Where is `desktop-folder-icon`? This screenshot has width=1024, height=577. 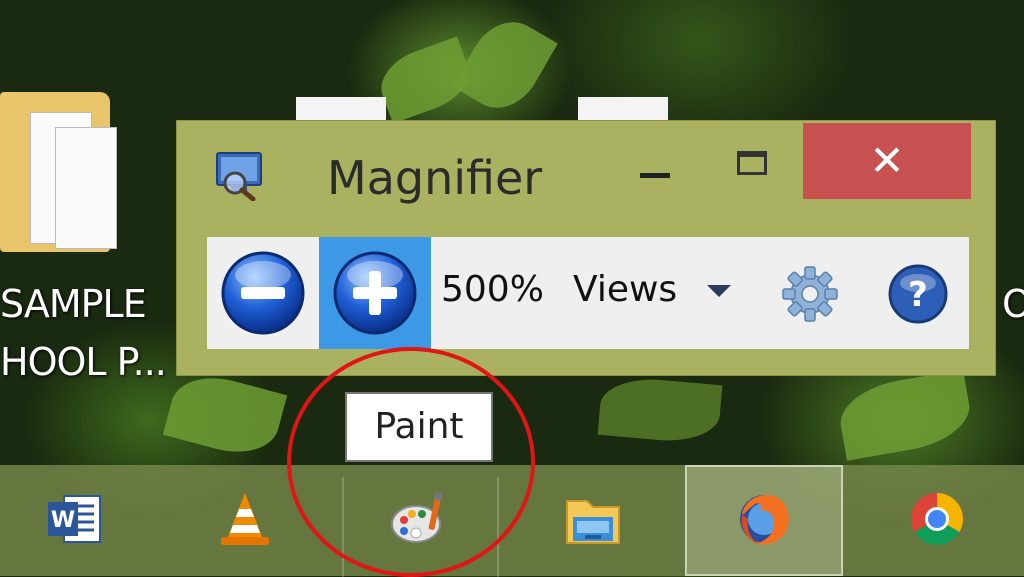 desktop-folder-icon is located at coordinates (60, 172).